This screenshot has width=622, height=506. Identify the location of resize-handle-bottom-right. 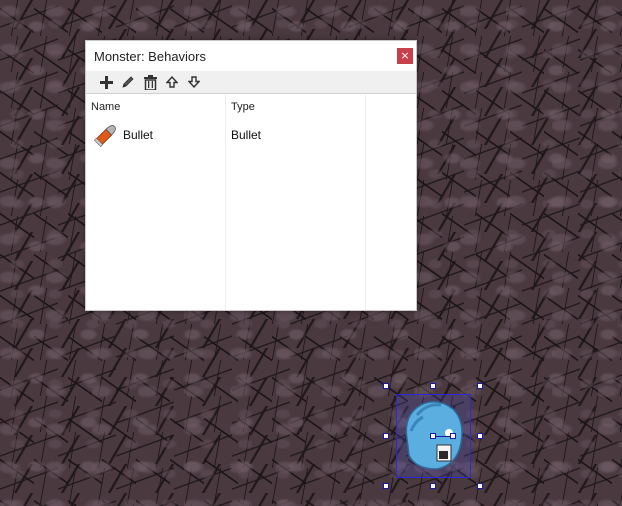
(480, 486).